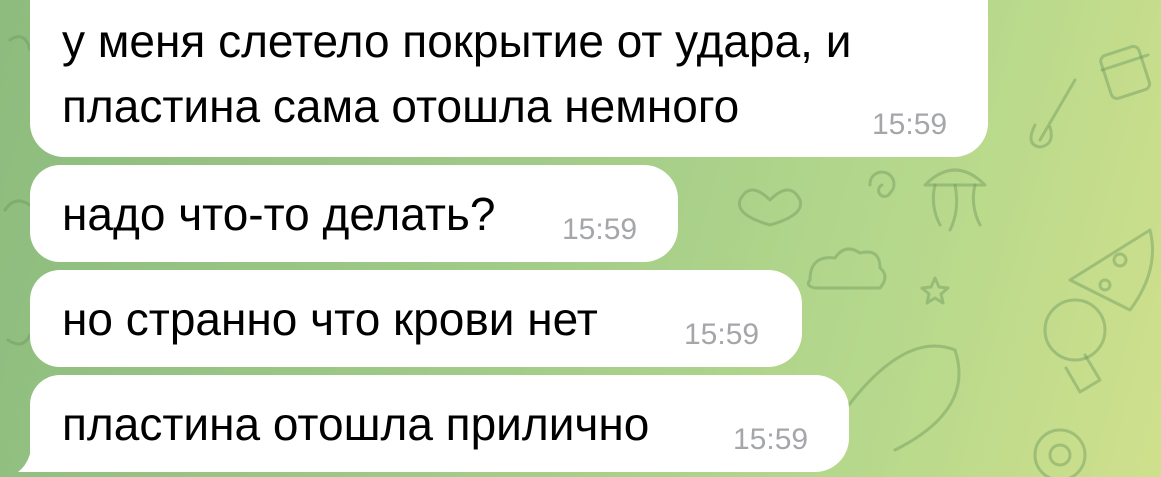  What do you see at coordinates (1053, 113) in the screenshot?
I see `paintbrush-icon` at bounding box center [1053, 113].